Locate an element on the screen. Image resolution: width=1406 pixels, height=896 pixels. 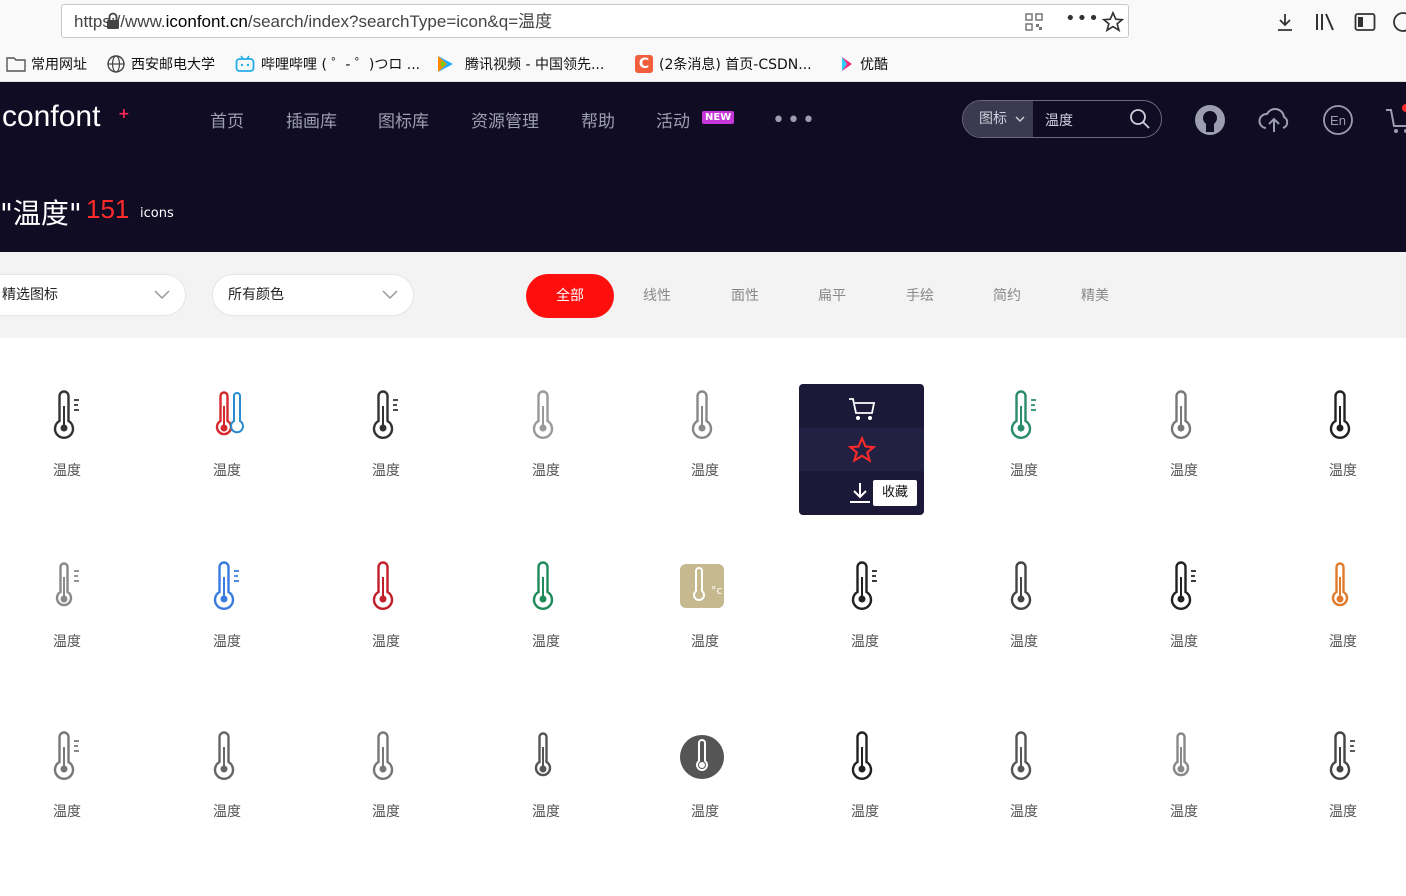
style-tab-filled: 面性 is located at coordinates (745, 296).